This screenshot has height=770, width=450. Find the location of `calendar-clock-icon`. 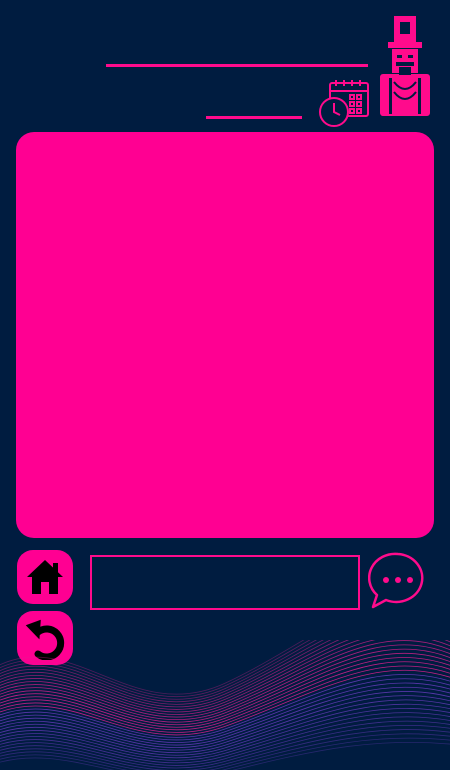

calendar-clock-icon is located at coordinates (344, 103).